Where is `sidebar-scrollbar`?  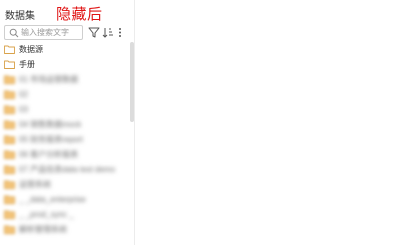
sidebar-scrollbar is located at coordinates (132, 82).